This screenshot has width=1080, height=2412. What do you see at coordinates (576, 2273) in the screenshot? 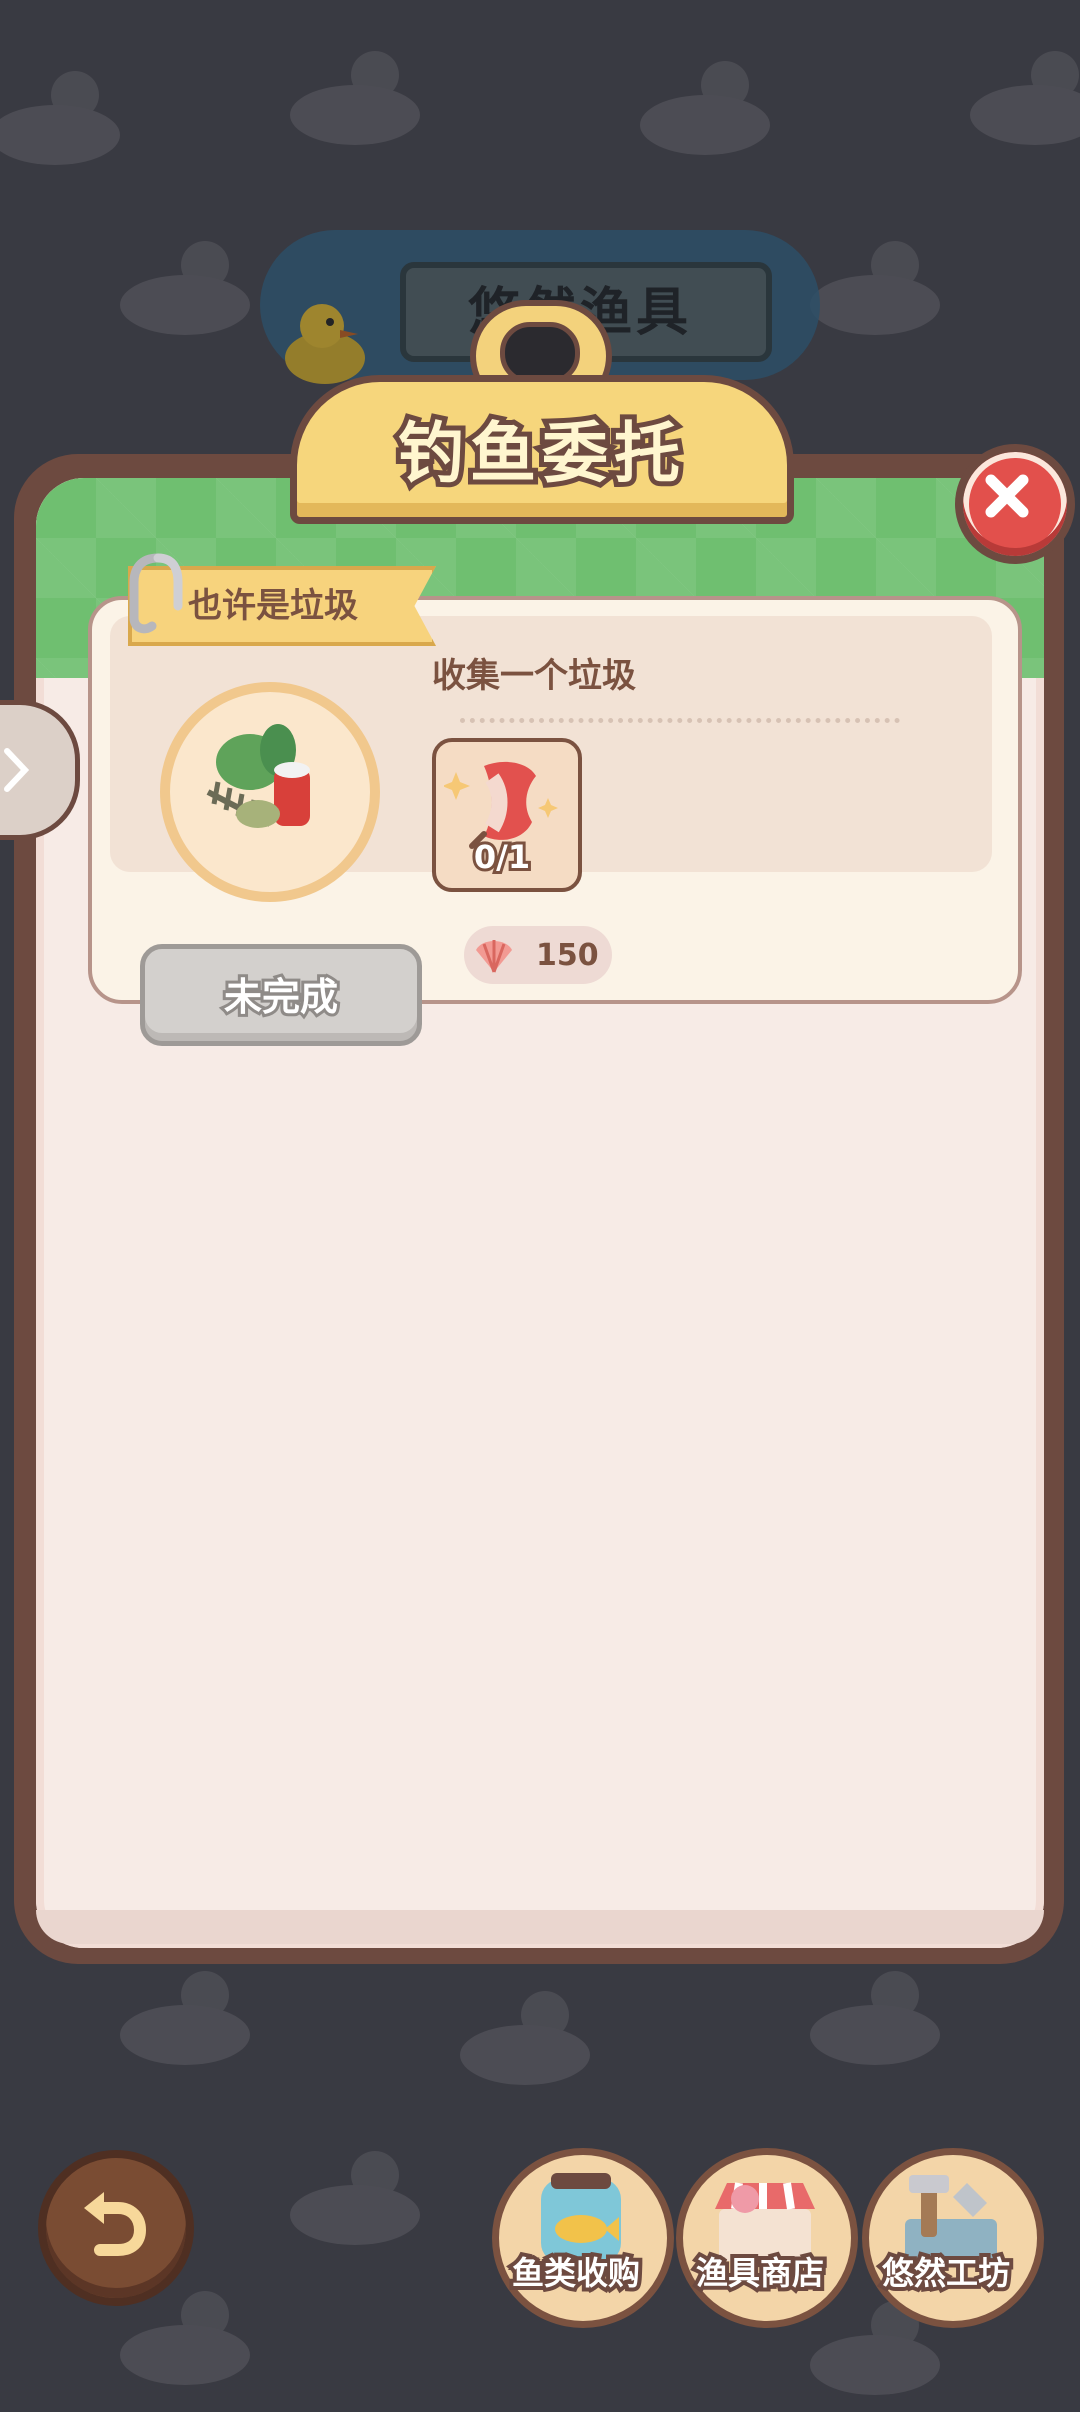
I see `fish-buyback-label: 鱼类收购` at bounding box center [576, 2273].